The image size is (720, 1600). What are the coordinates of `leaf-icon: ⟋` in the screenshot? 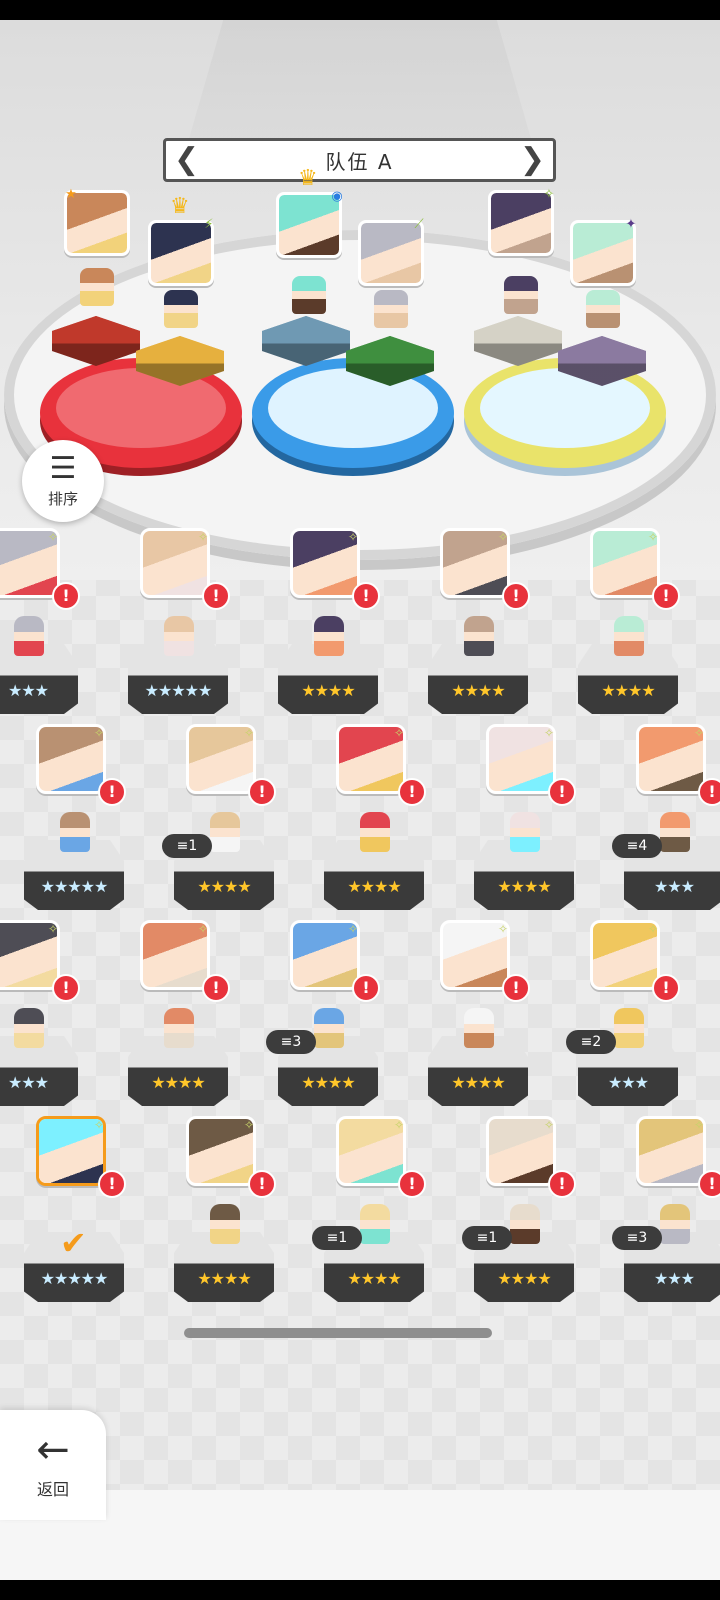 It's located at (419, 224).